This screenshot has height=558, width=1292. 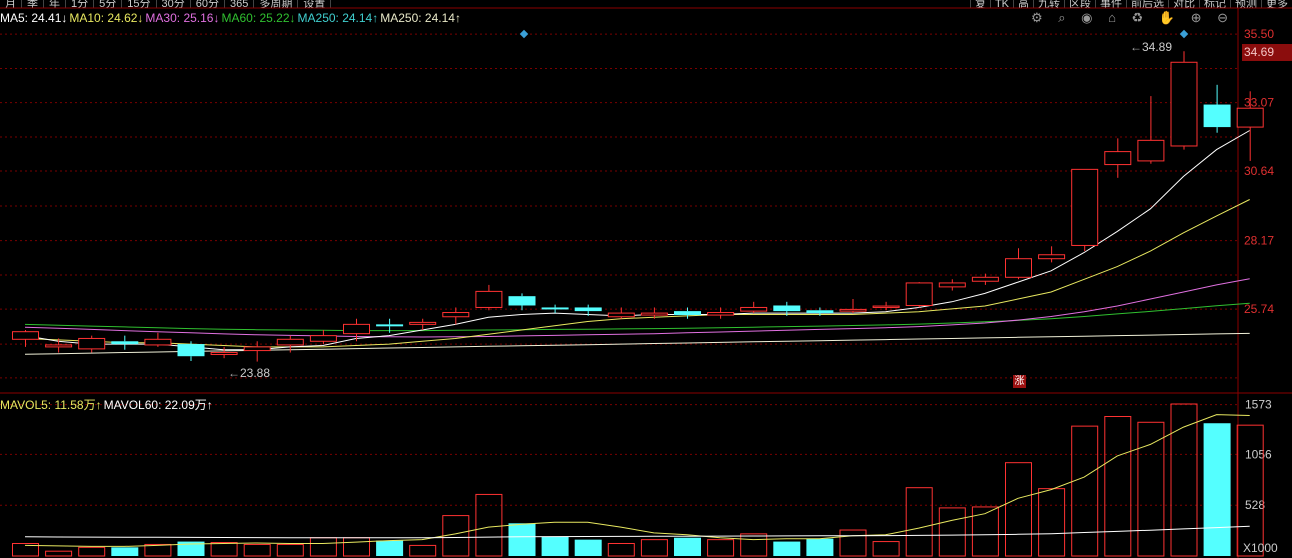 What do you see at coordinates (1019, 381) in the screenshot?
I see `limit-up-badge: 涨` at bounding box center [1019, 381].